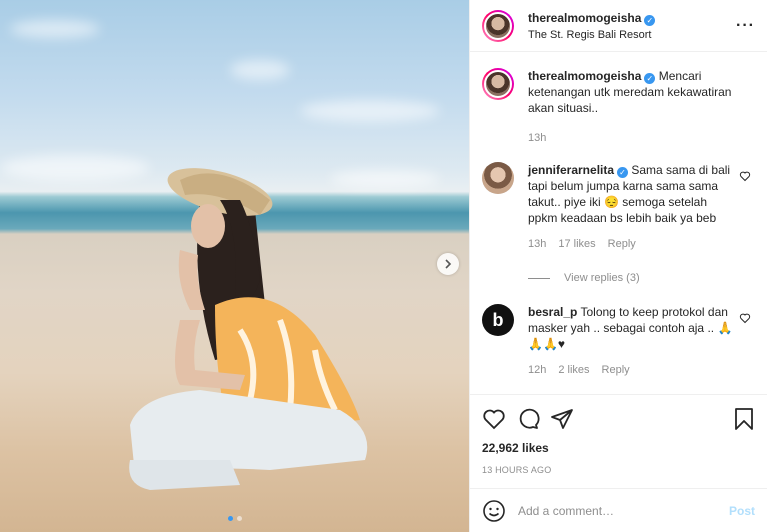 Image resolution: width=767 pixels, height=532 pixels. I want to click on post-actions: 22,962 likes 13 HOURS AGO, so click(618, 441).